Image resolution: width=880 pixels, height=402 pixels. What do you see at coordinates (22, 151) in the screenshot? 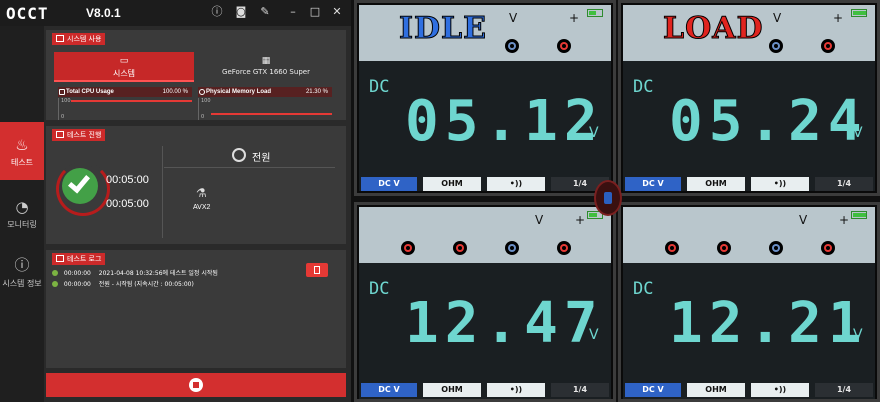
I see `sidebar-item-test: ♨ 테스트` at bounding box center [22, 151].